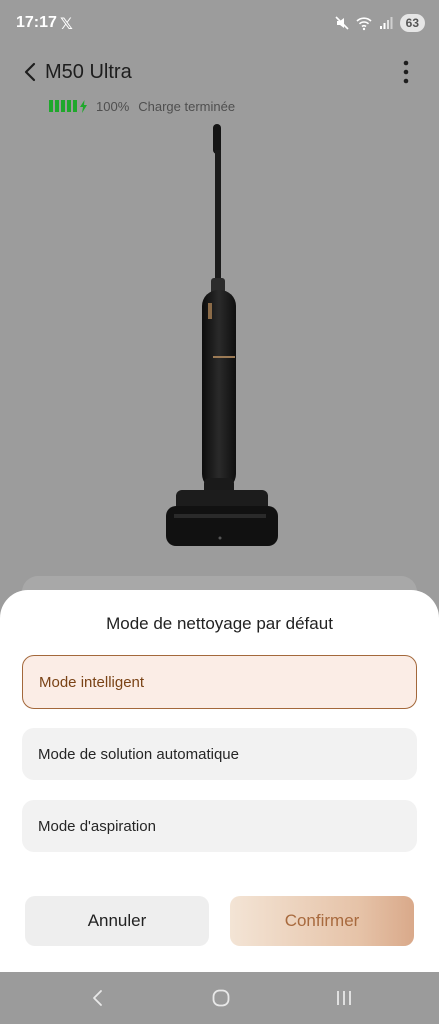 The image size is (439, 1024). What do you see at coordinates (322, 921) in the screenshot?
I see `confirm-button: Confirmer` at bounding box center [322, 921].